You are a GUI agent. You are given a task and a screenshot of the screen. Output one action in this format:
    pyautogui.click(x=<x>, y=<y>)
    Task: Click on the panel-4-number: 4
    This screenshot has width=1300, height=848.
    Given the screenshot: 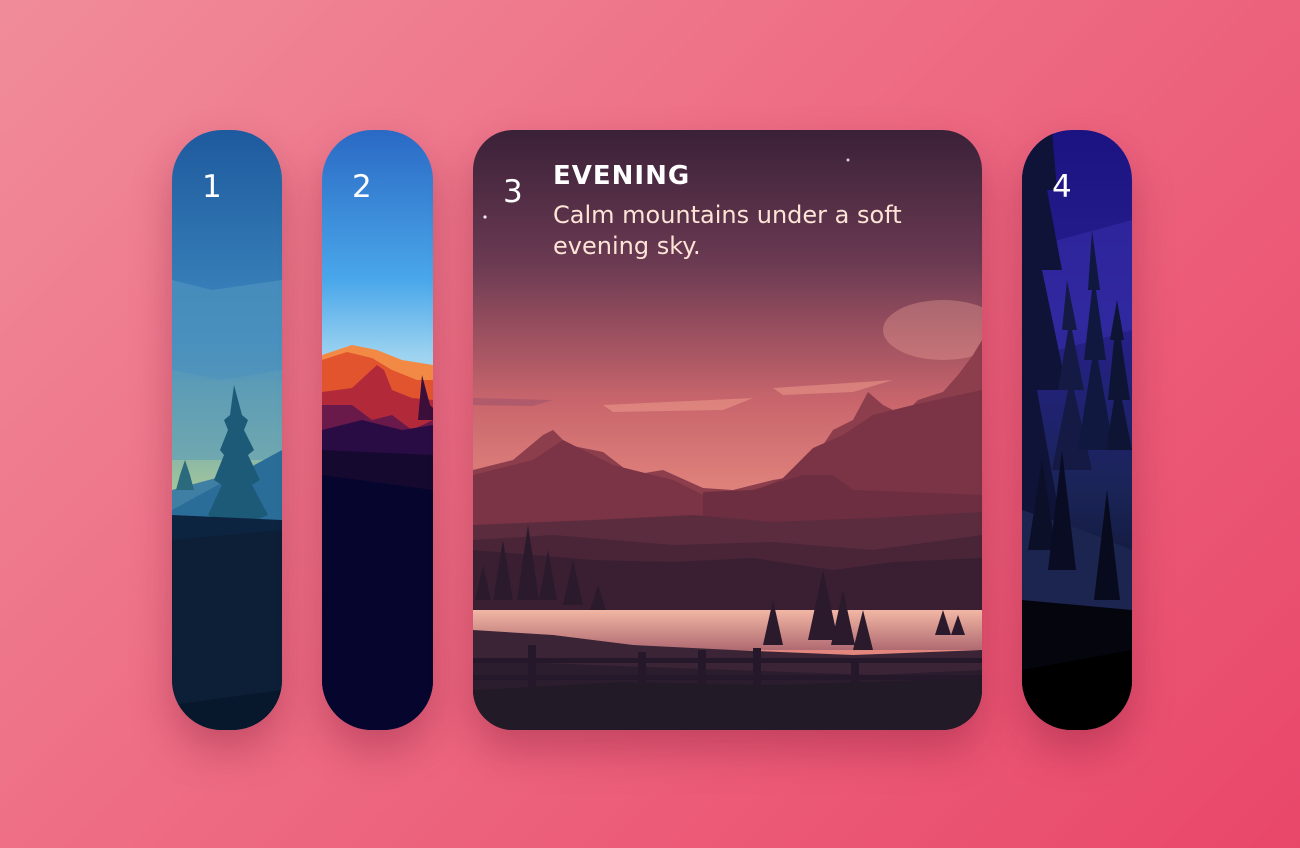 What is the action you would take?
    pyautogui.click(x=1062, y=187)
    